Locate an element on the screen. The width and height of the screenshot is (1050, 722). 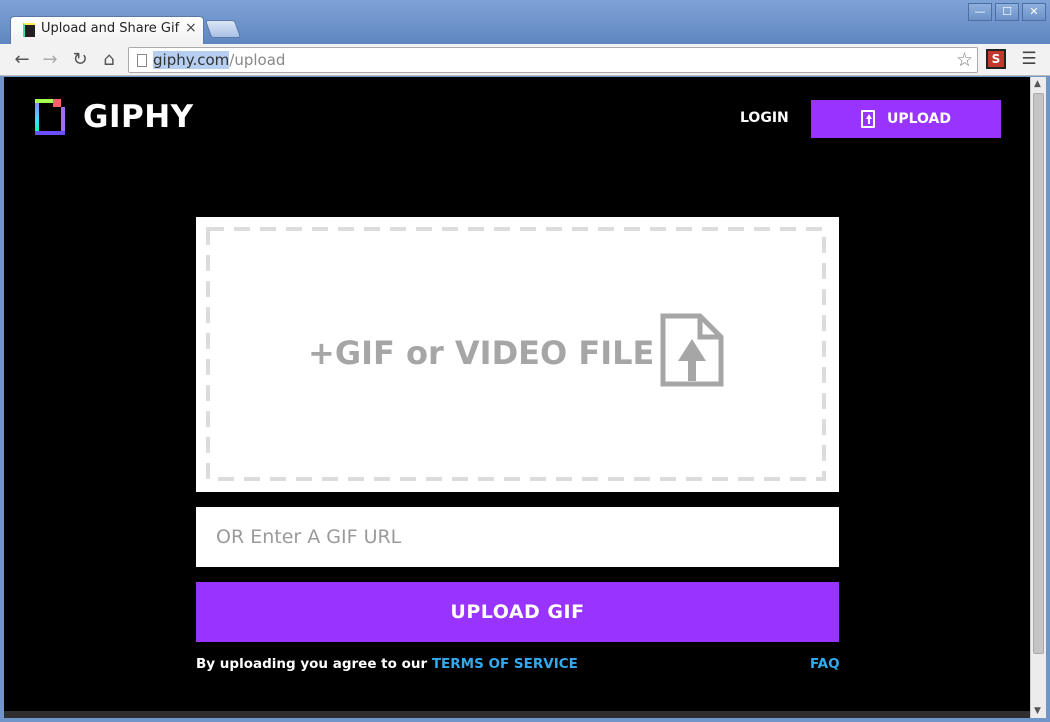
giphy-logo: GIPHY is located at coordinates (114, 117).